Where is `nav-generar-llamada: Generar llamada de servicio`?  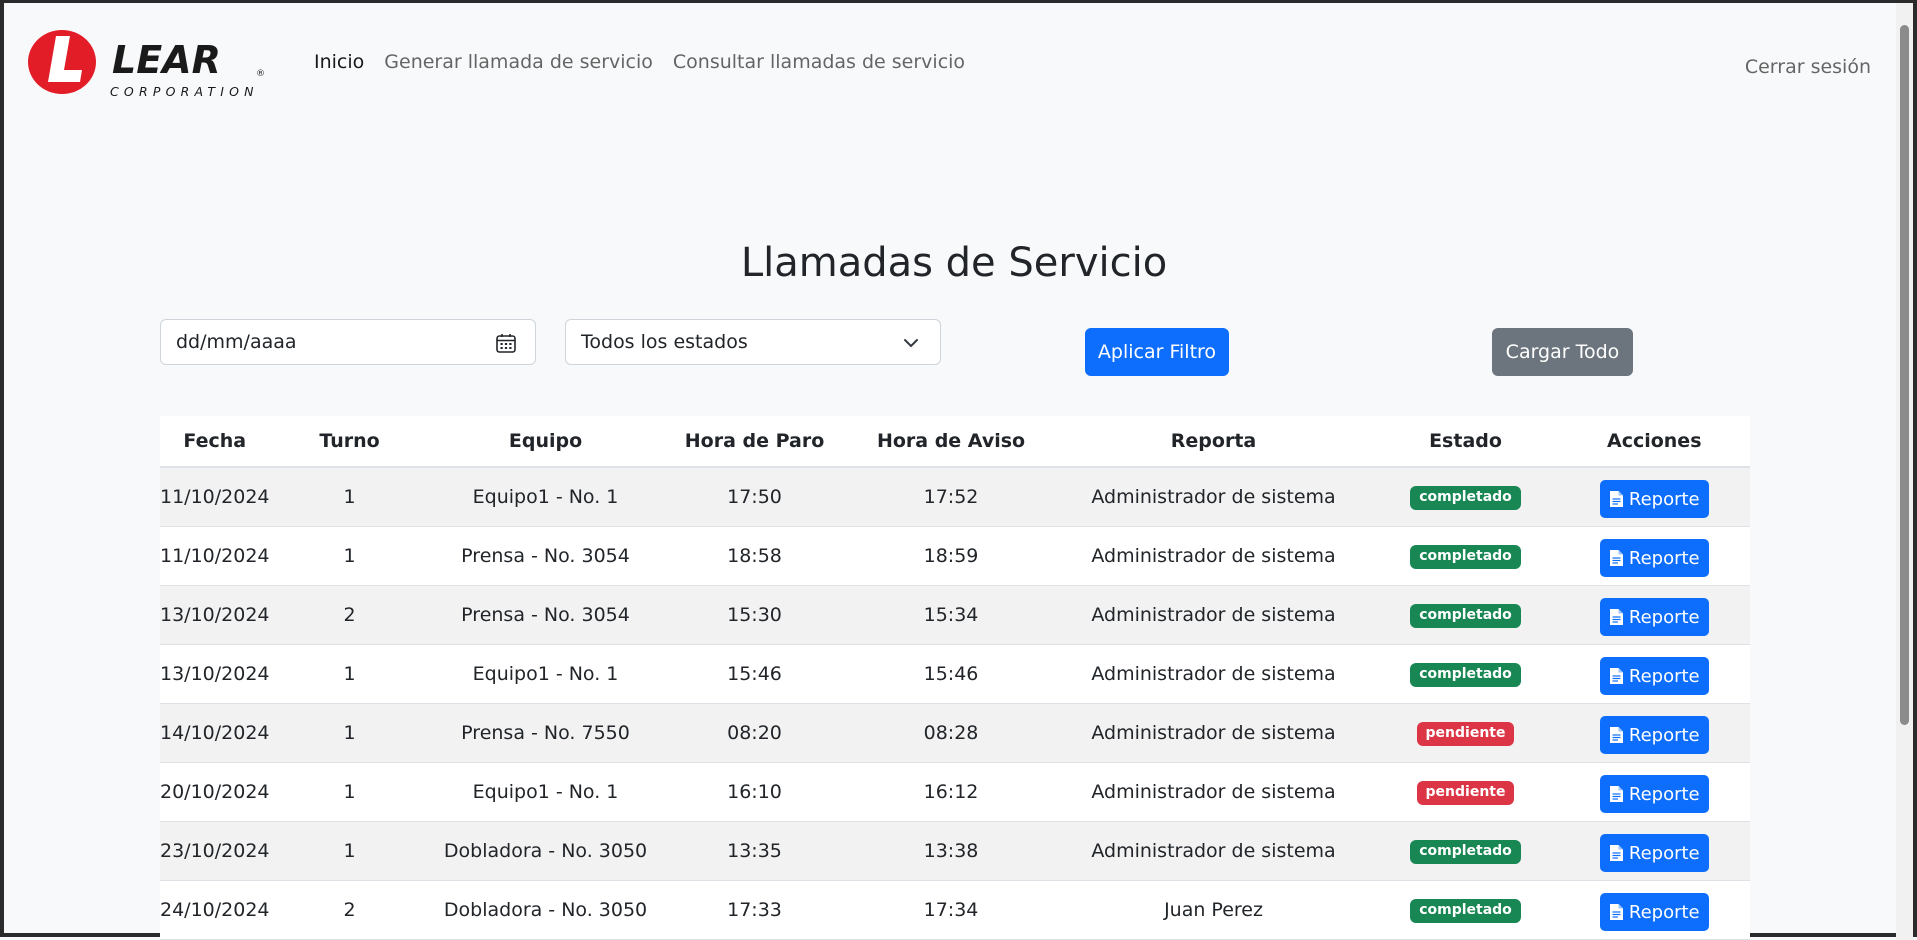 nav-generar-llamada: Generar llamada de servicio is located at coordinates (518, 62).